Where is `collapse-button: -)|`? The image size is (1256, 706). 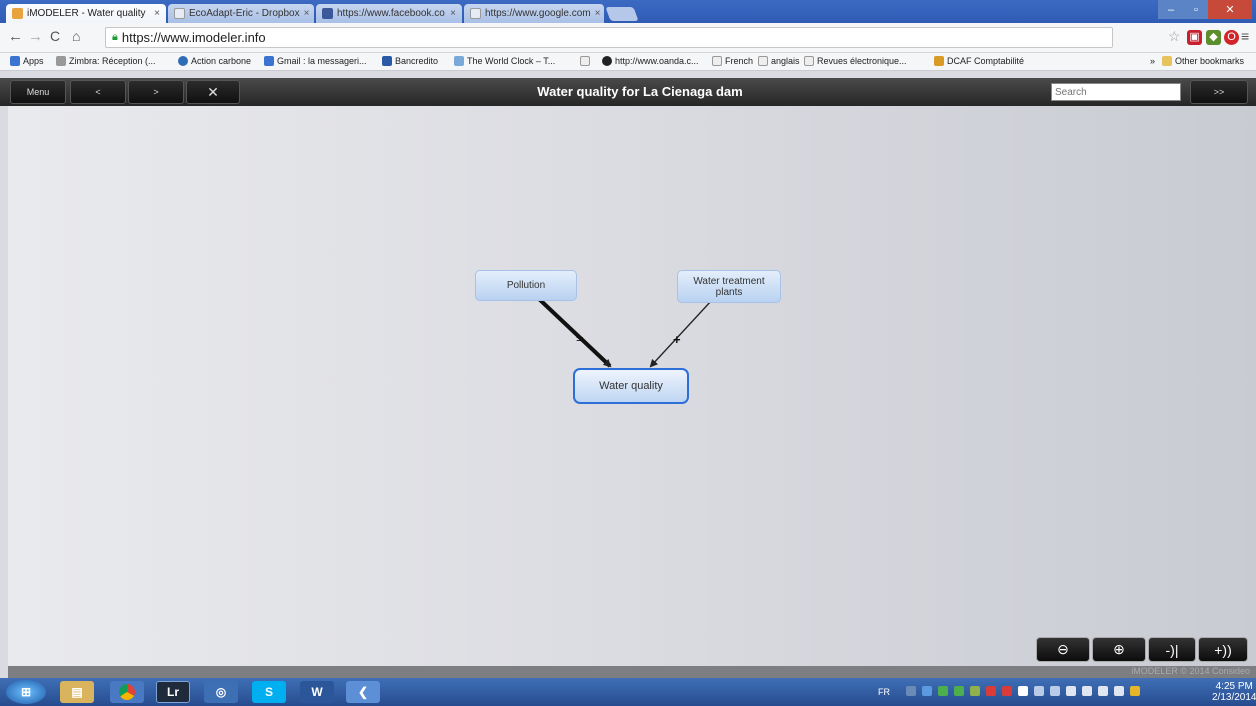 collapse-button: -)| is located at coordinates (1172, 649).